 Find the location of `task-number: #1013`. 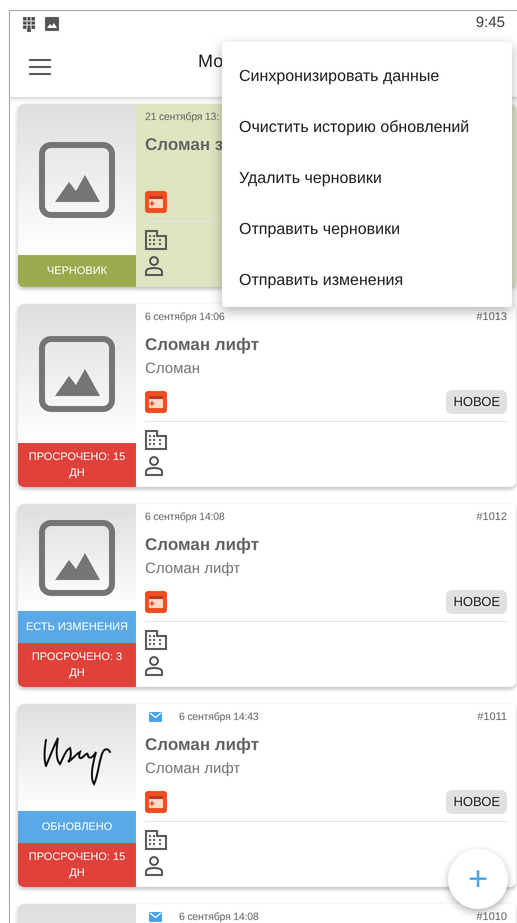

task-number: #1013 is located at coordinates (491, 317).